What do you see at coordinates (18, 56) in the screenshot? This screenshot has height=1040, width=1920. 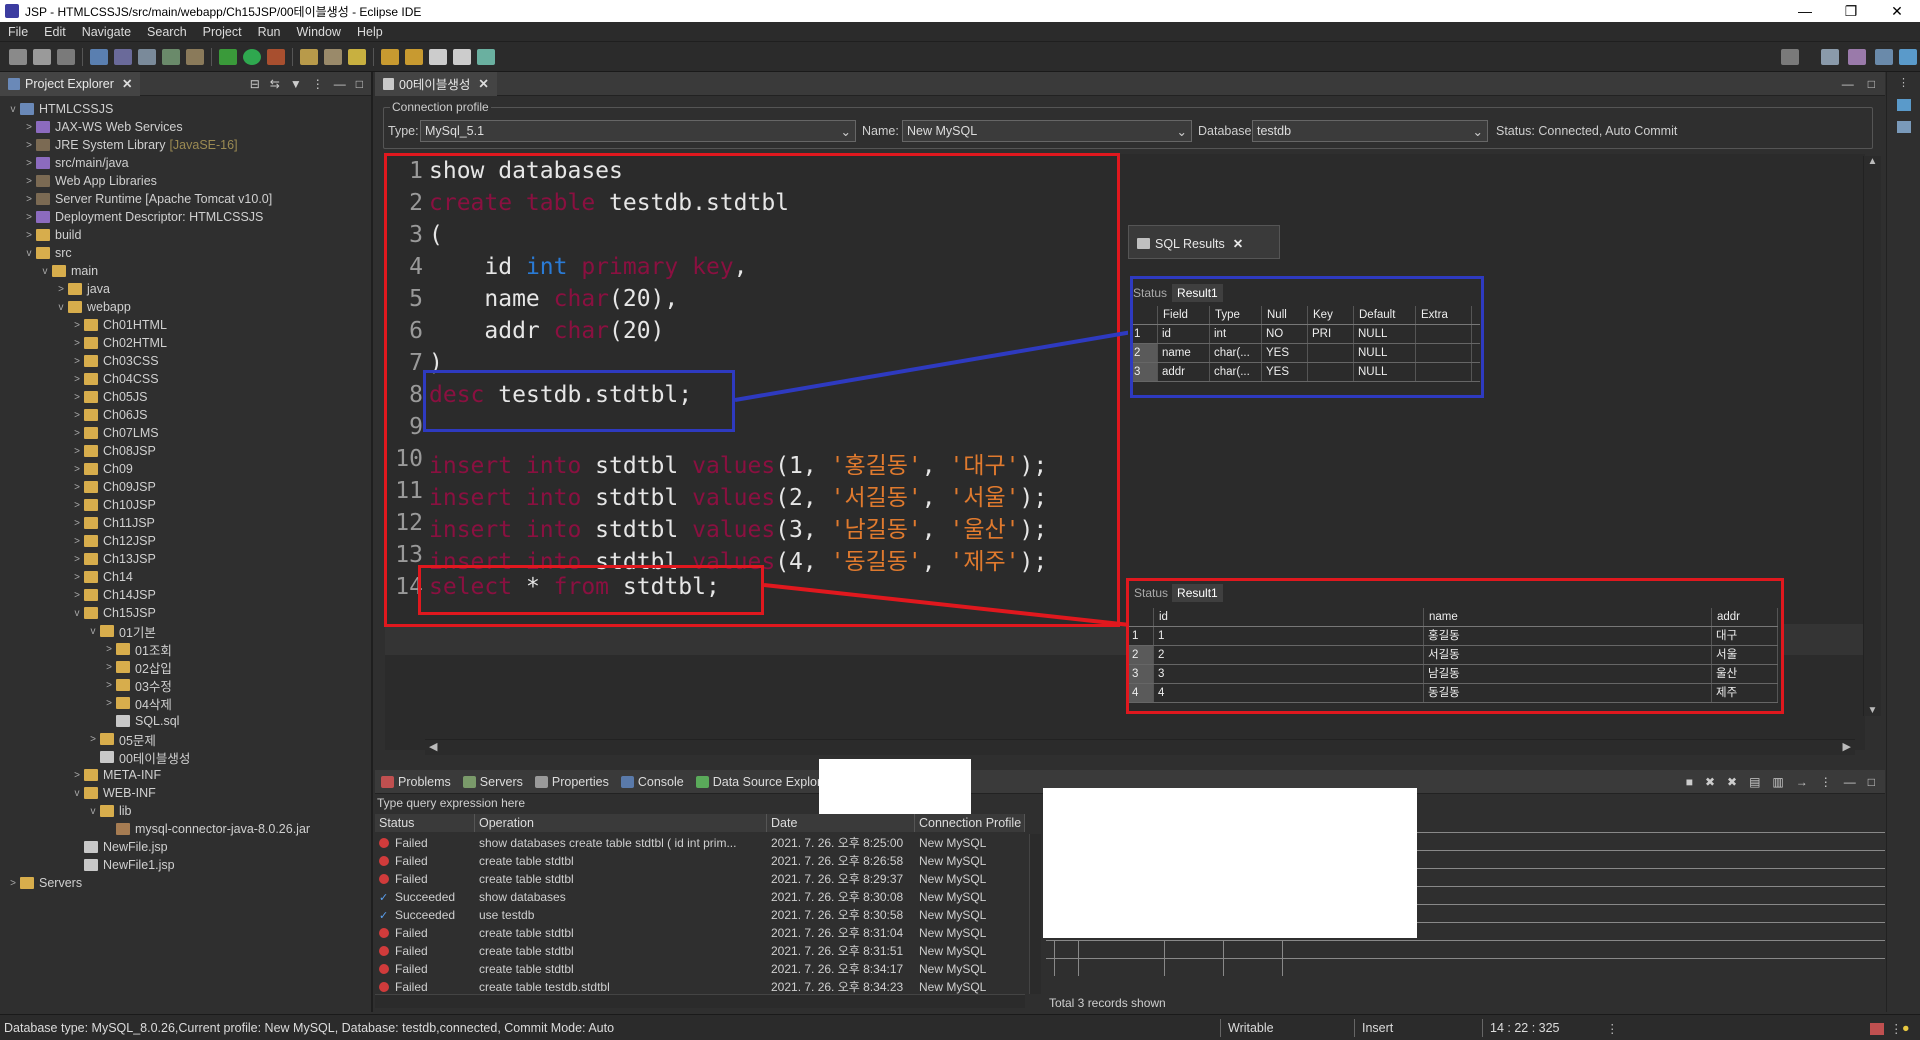 I see `new-icon` at bounding box center [18, 56].